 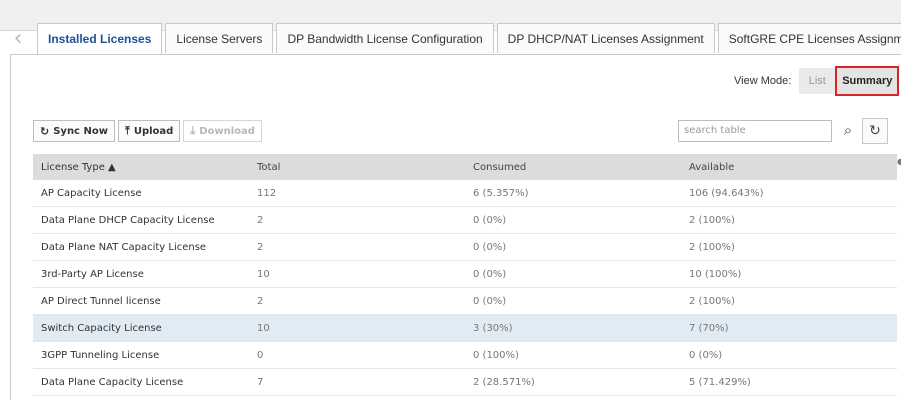 I want to click on upload-button: ⤒ Upload, so click(x=149, y=131).